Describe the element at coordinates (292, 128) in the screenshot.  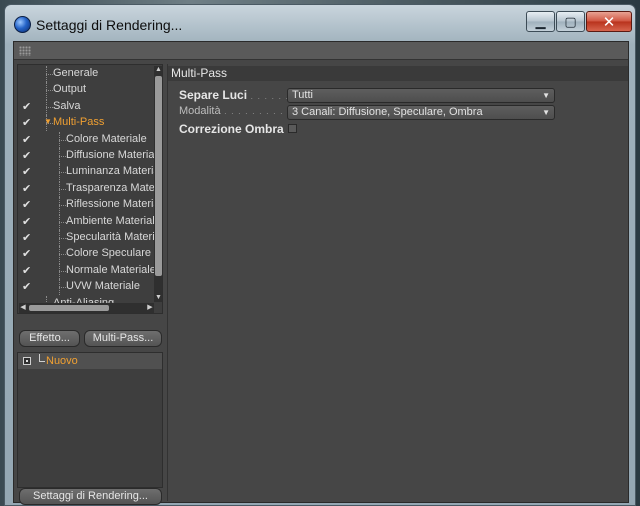
I see `shadow-correction-checkbox` at that location.